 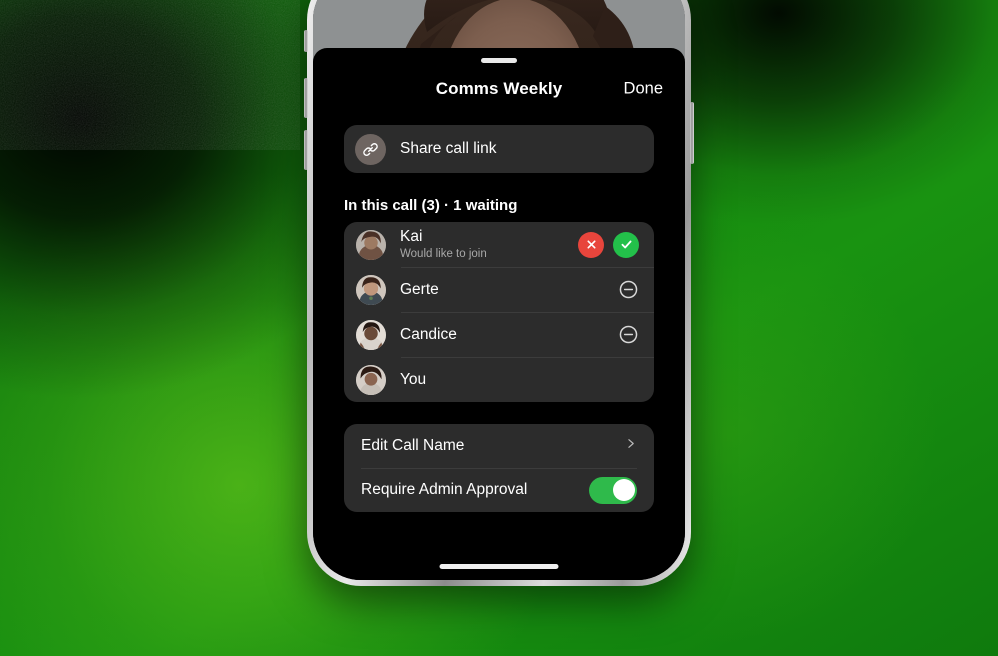 I want to click on volume-up-button, so click(x=306, y=98).